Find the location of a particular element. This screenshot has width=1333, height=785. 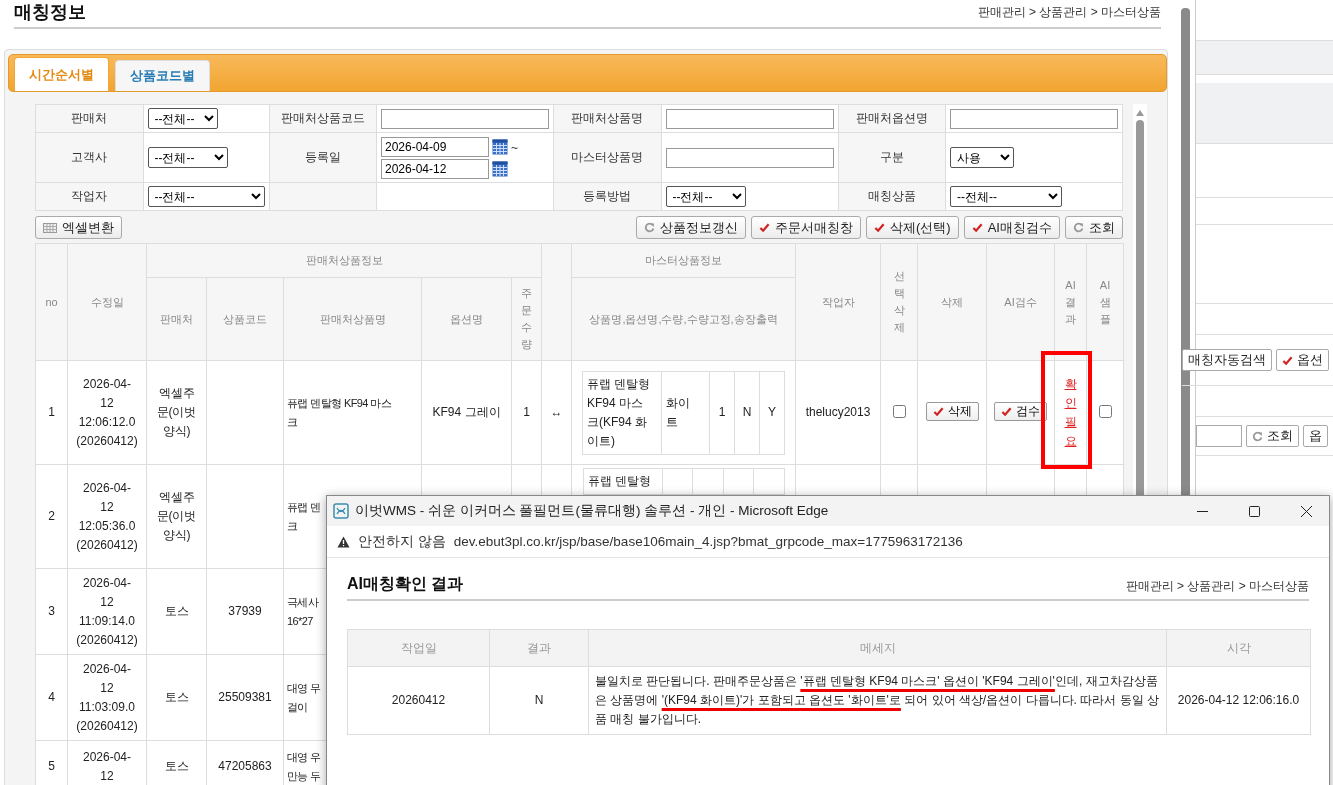

table-cell: 토스 is located at coordinates (176, 611).